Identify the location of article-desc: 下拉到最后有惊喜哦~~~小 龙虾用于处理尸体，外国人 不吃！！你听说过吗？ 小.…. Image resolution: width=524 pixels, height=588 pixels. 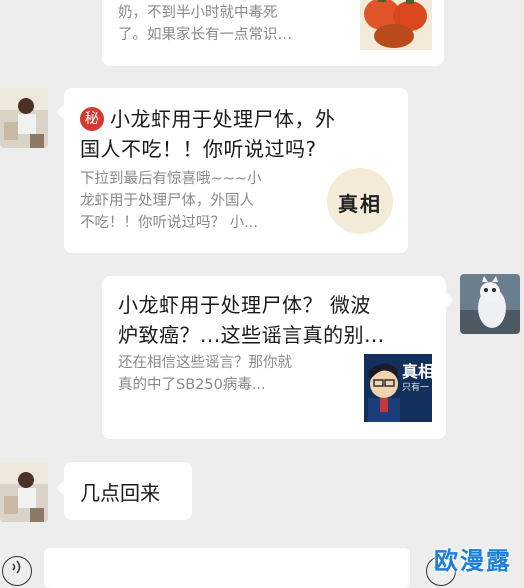
(170, 201).